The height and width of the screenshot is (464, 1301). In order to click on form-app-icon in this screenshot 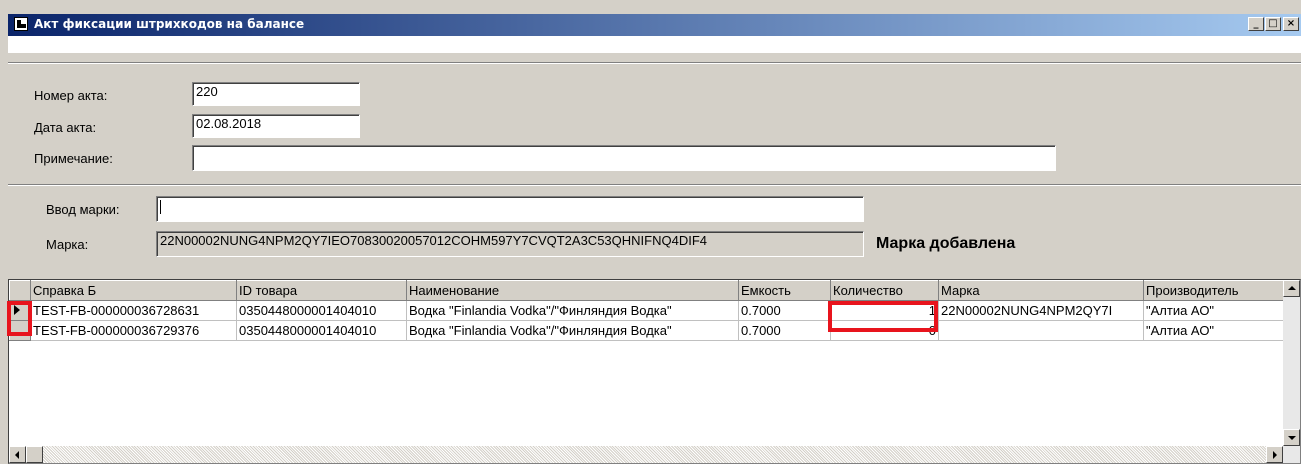, I will do `click(21, 24)`.